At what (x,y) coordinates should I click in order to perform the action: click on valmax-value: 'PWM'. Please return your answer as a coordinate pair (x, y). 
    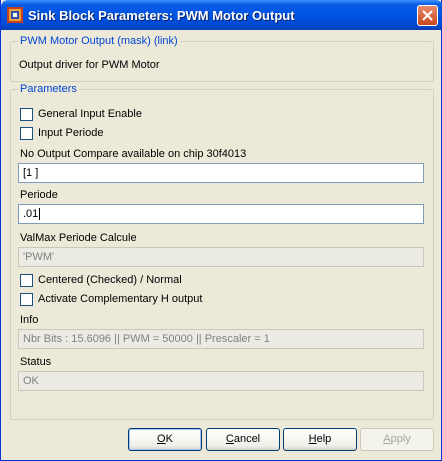
    Looking at the image, I should click on (39, 257).